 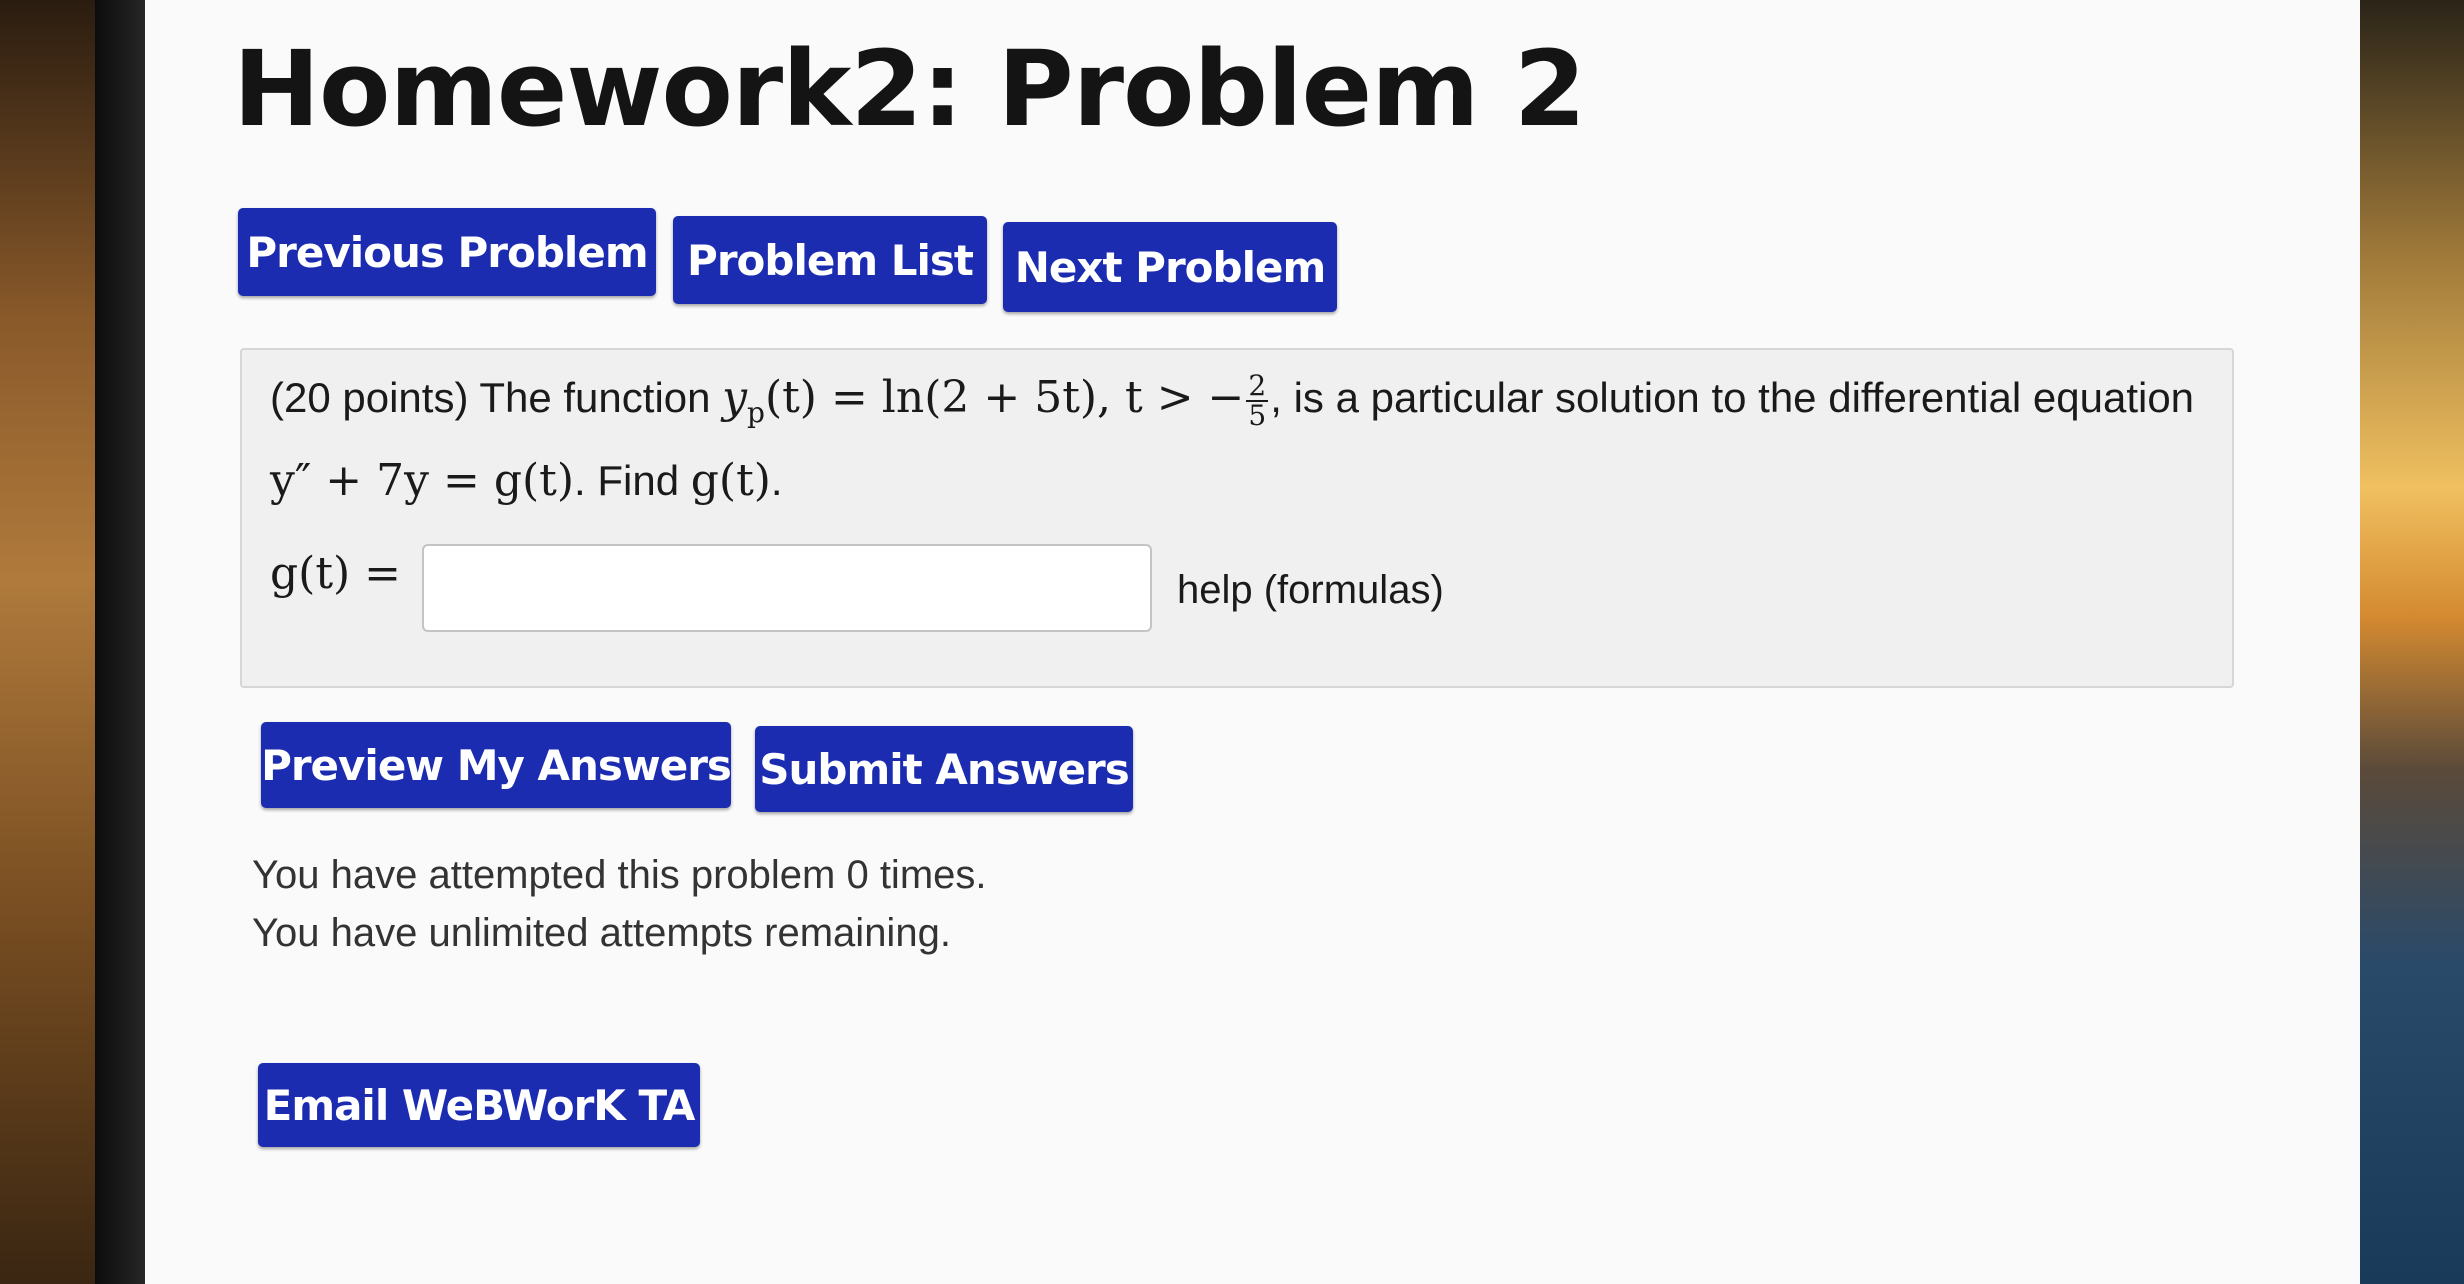 What do you see at coordinates (496, 765) in the screenshot?
I see `preview-answers-button: Preview My Answers` at bounding box center [496, 765].